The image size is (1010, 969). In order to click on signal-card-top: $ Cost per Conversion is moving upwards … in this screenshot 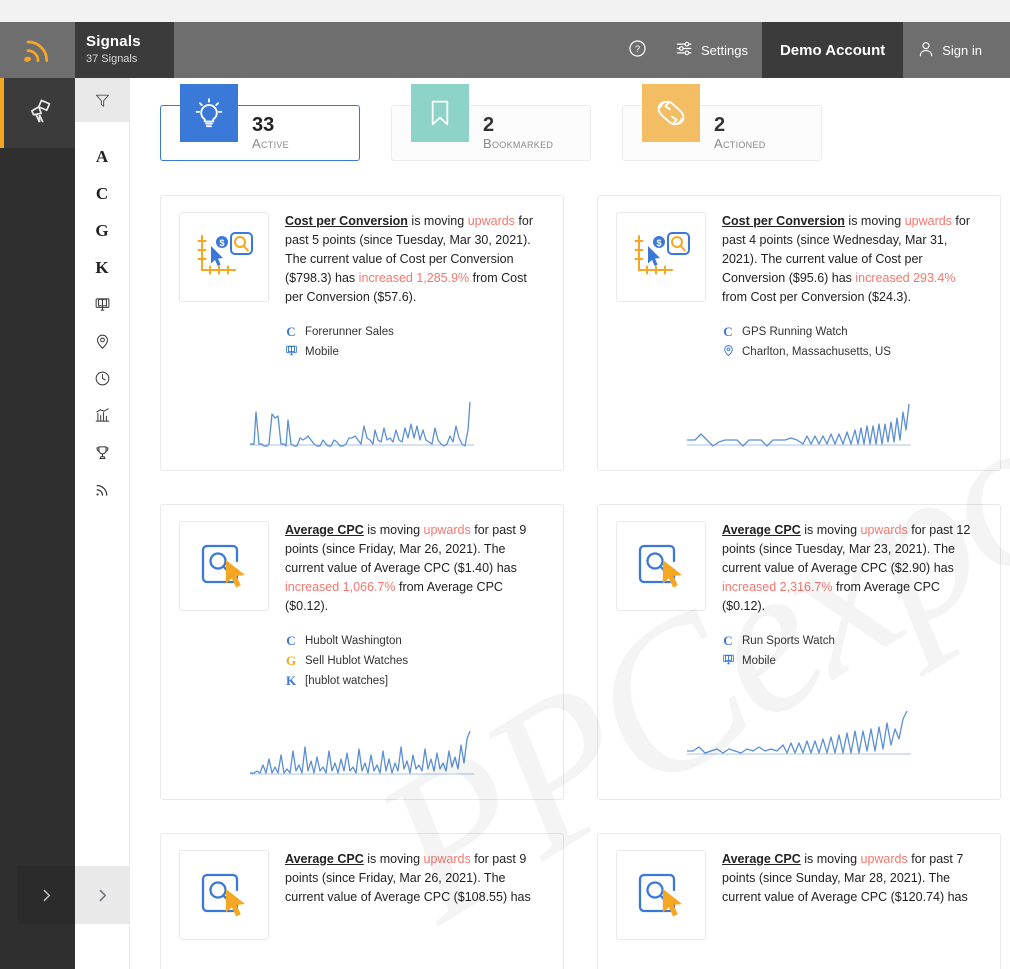, I will do `click(362, 287)`.